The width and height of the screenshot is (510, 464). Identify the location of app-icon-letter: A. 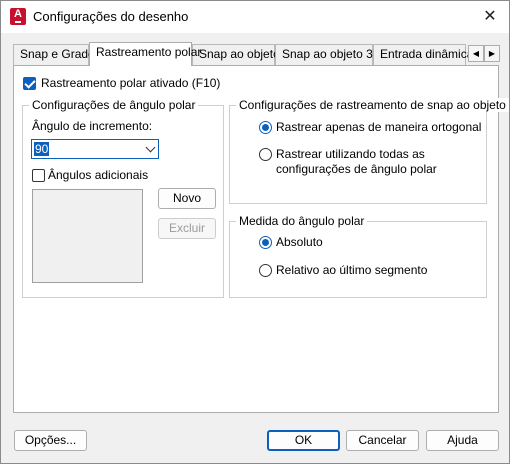
(18, 14).